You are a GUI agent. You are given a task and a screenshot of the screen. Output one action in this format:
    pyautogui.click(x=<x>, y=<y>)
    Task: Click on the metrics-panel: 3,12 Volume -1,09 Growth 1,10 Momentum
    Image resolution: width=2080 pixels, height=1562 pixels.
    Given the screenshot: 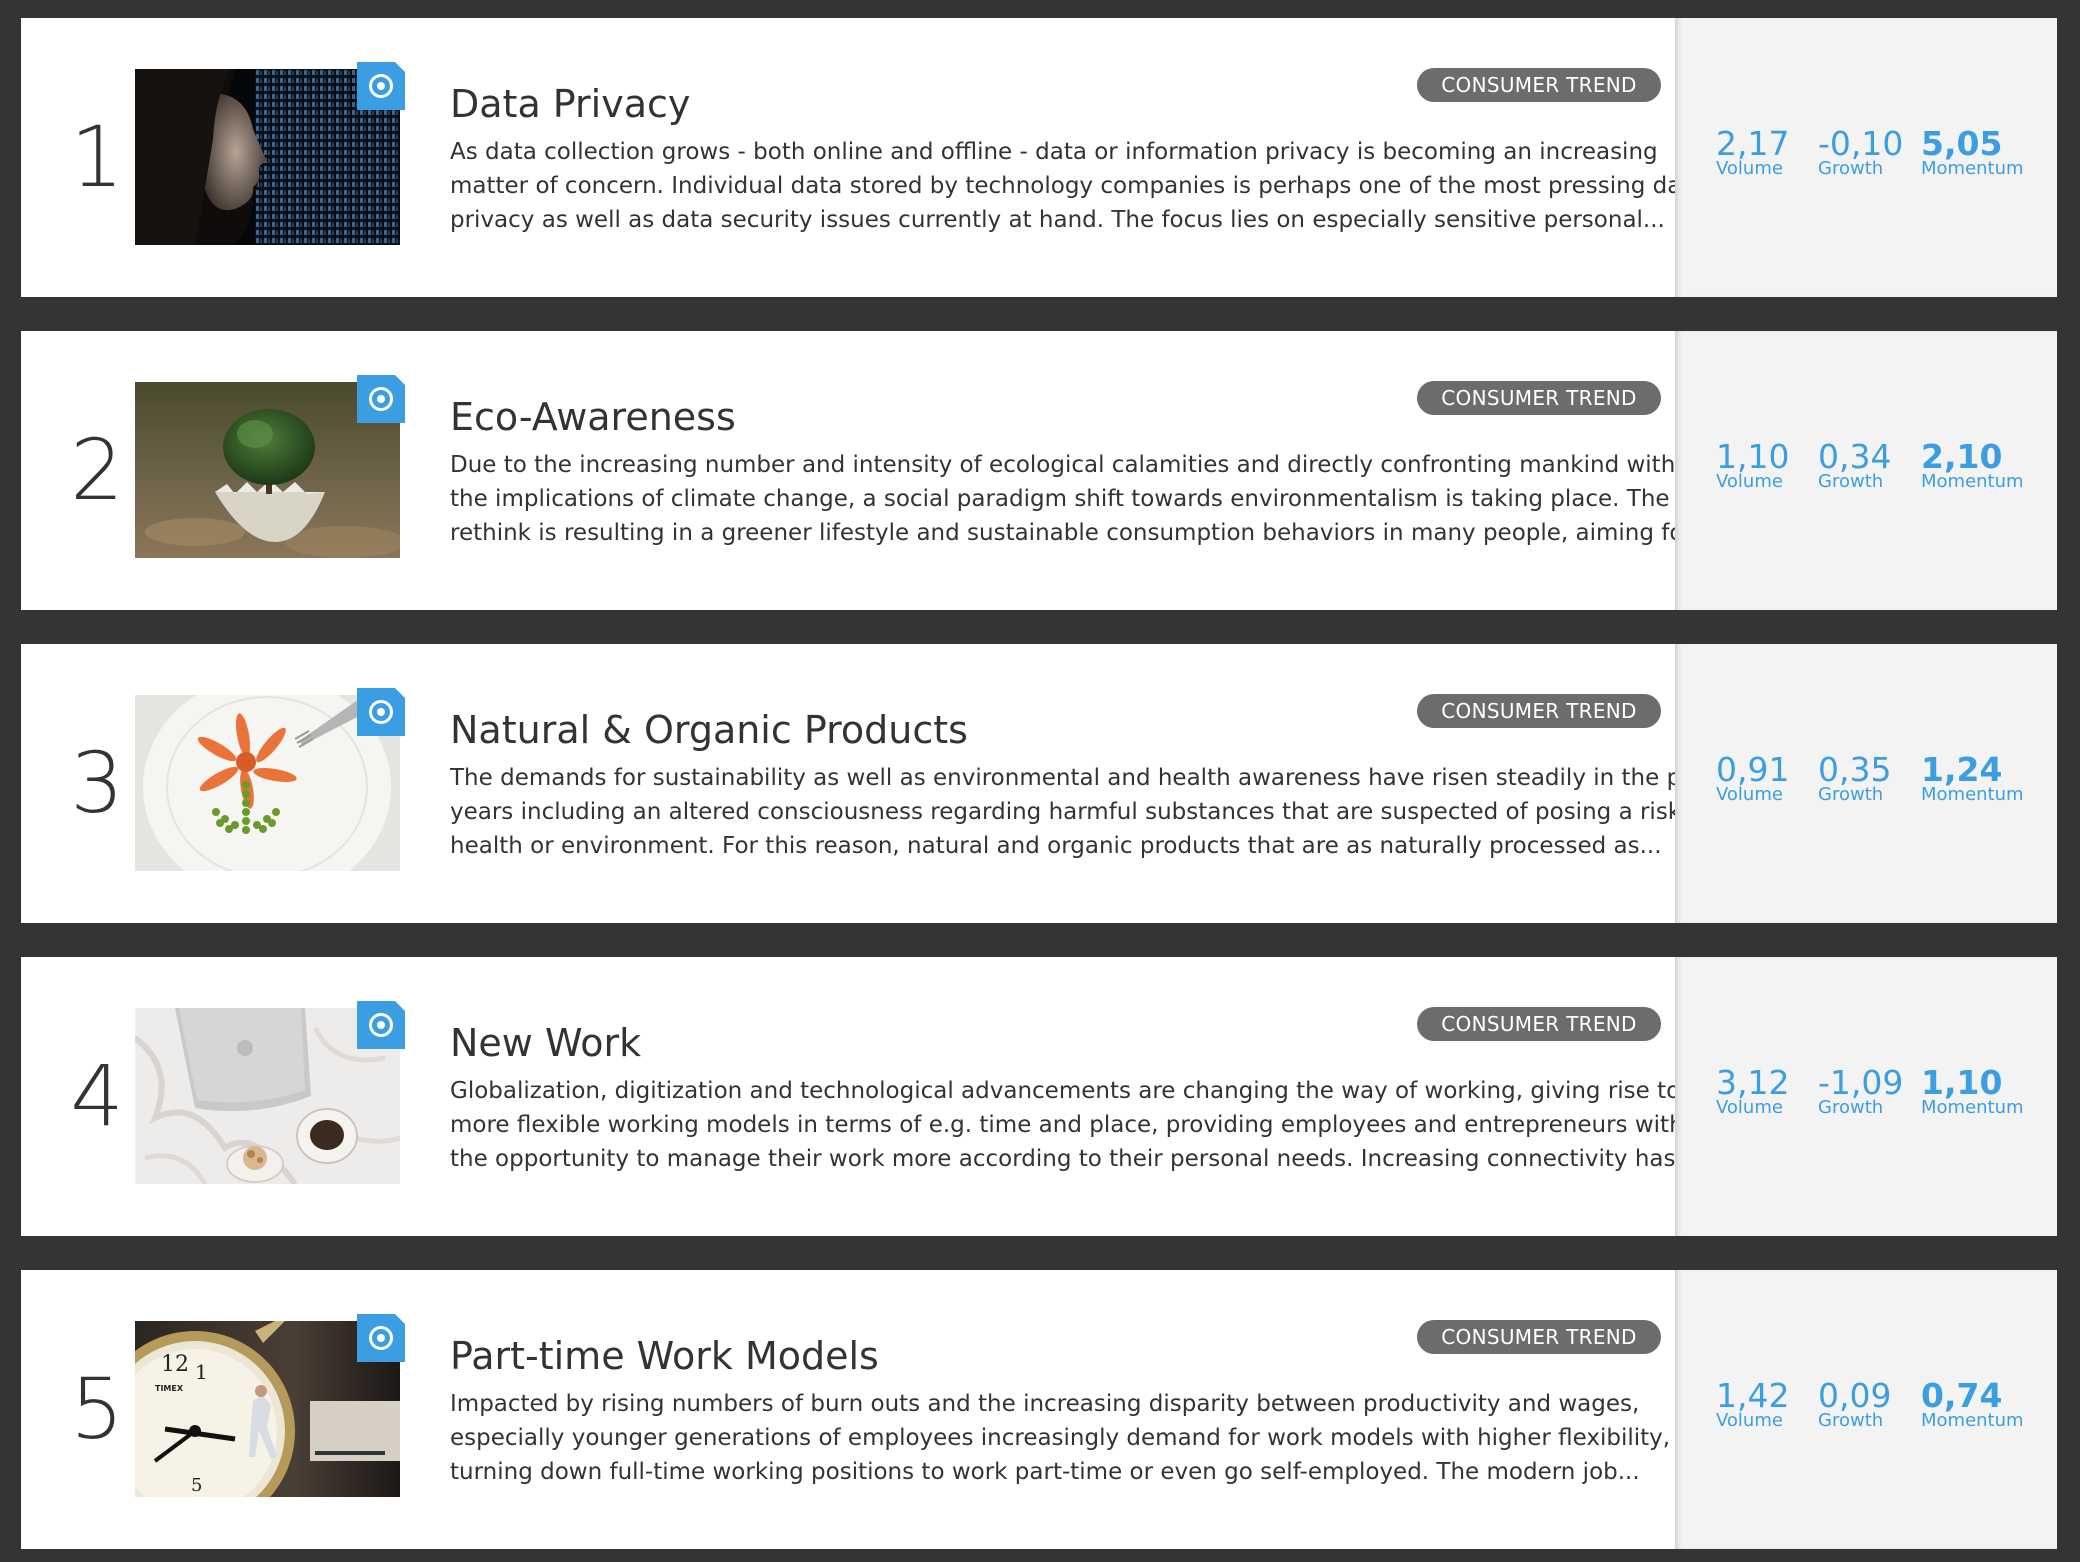 What is the action you would take?
    pyautogui.click(x=1866, y=1096)
    